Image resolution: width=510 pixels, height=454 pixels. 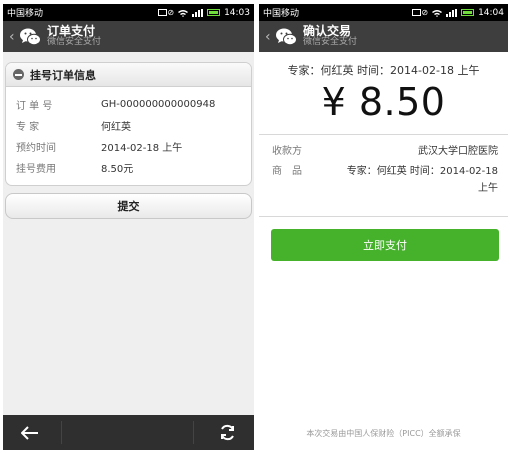 I want to click on insurance-note: 本次交易由中国人保财险（PICC）全额承保, so click(x=383, y=433).